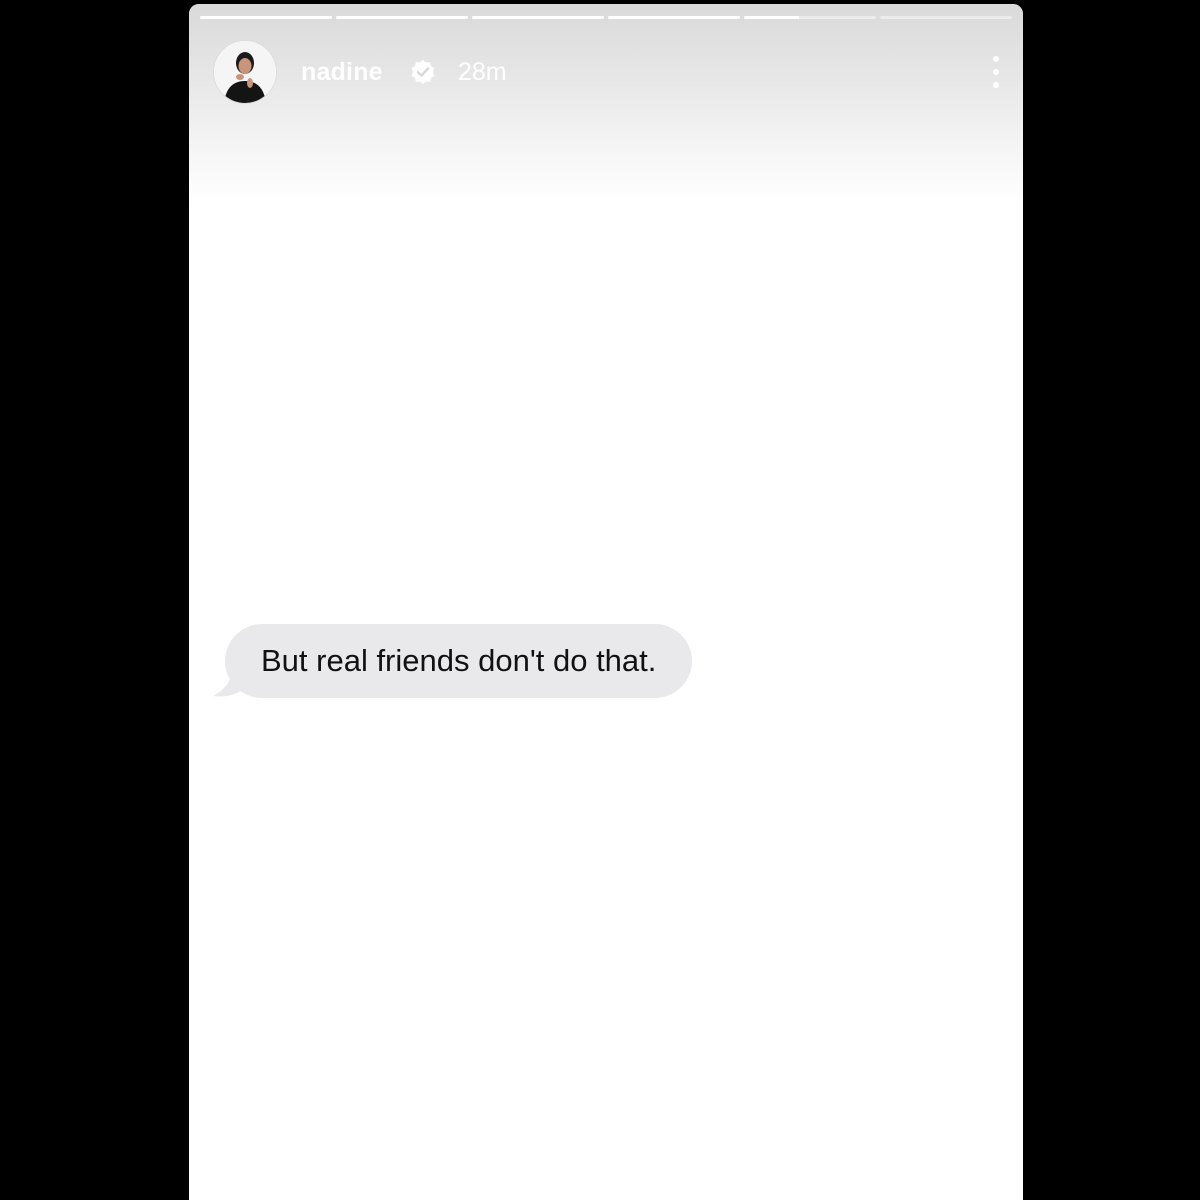 This screenshot has height=1200, width=1200. I want to click on story-timestamp: 28m, so click(482, 72).